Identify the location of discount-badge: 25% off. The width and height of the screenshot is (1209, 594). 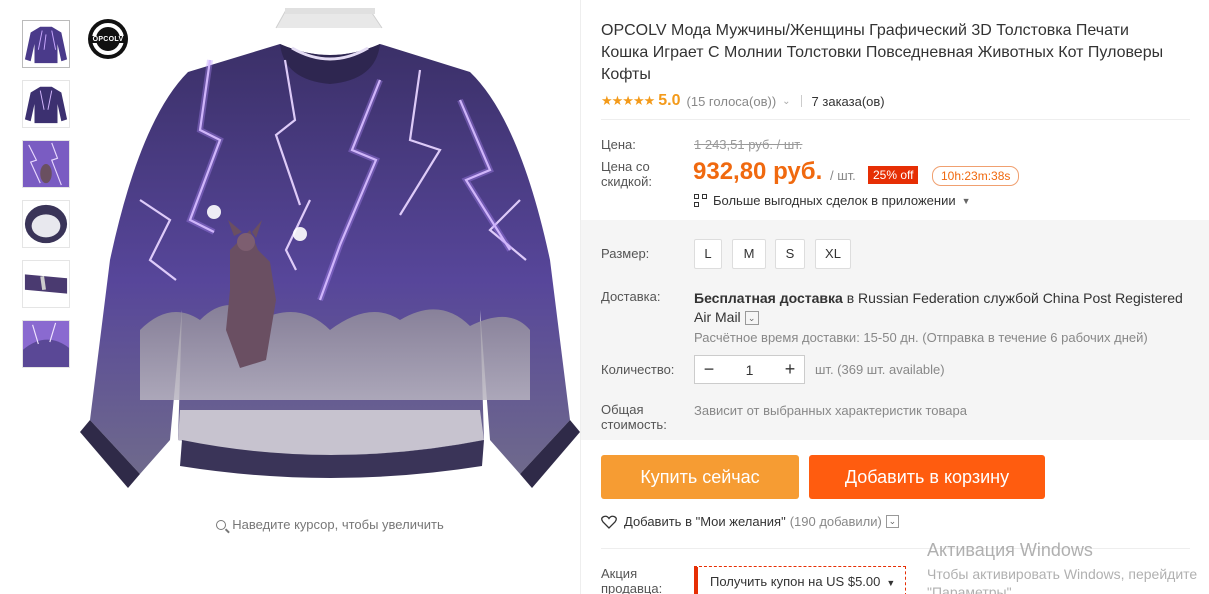
(893, 175).